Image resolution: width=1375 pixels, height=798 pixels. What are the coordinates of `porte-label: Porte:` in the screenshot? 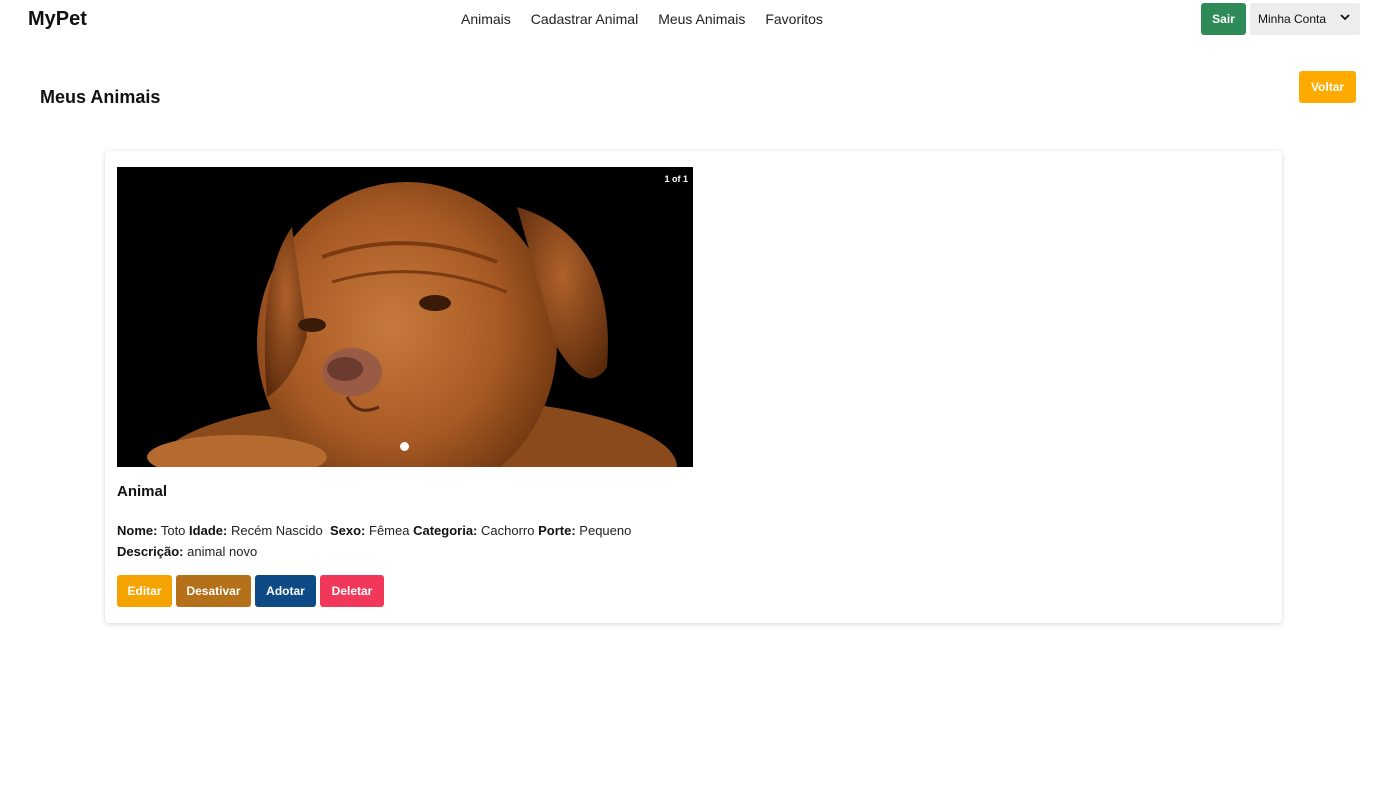 It's located at (557, 530).